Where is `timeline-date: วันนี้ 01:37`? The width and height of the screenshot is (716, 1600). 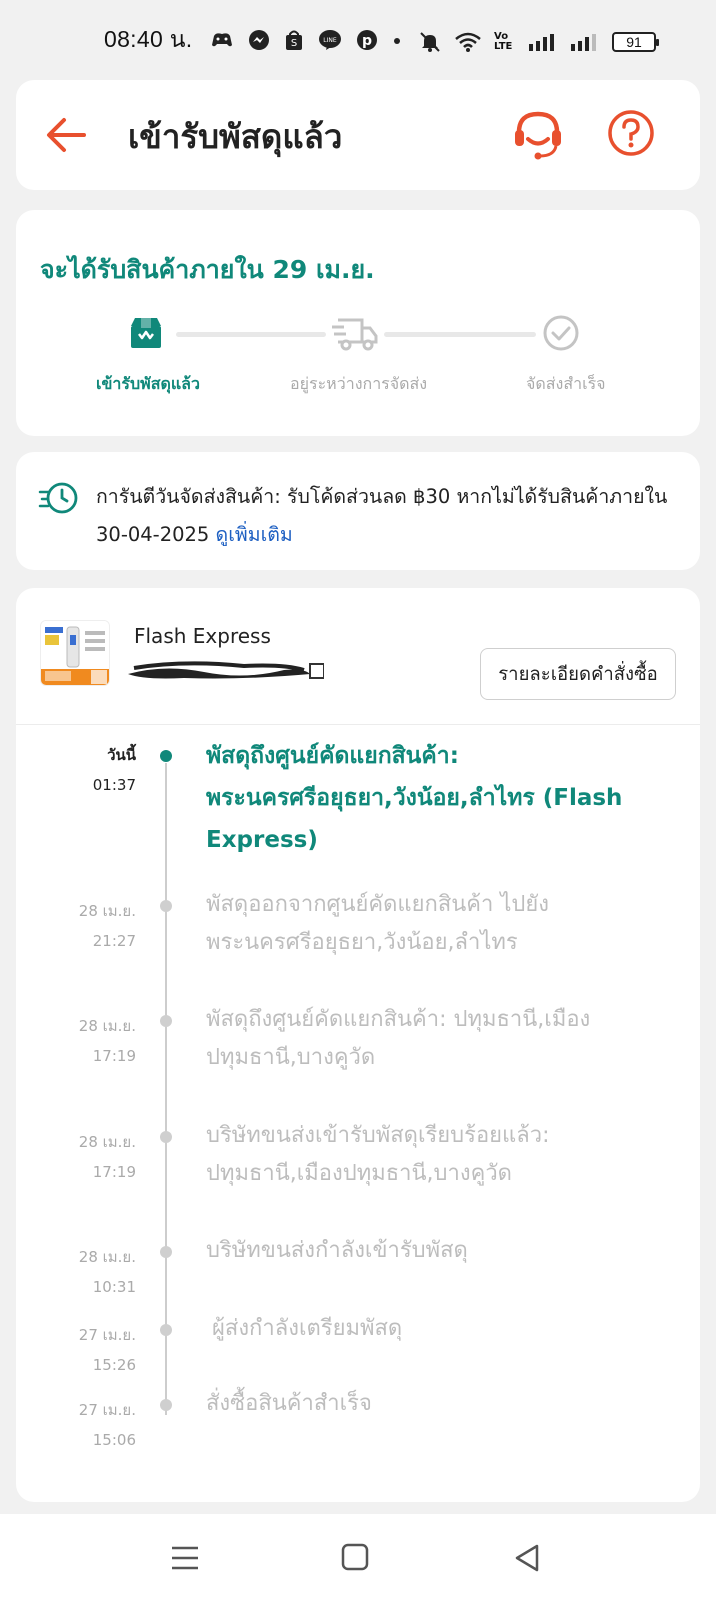
timeline-date: วันนี้ 01:37 is located at coordinates (114, 770).